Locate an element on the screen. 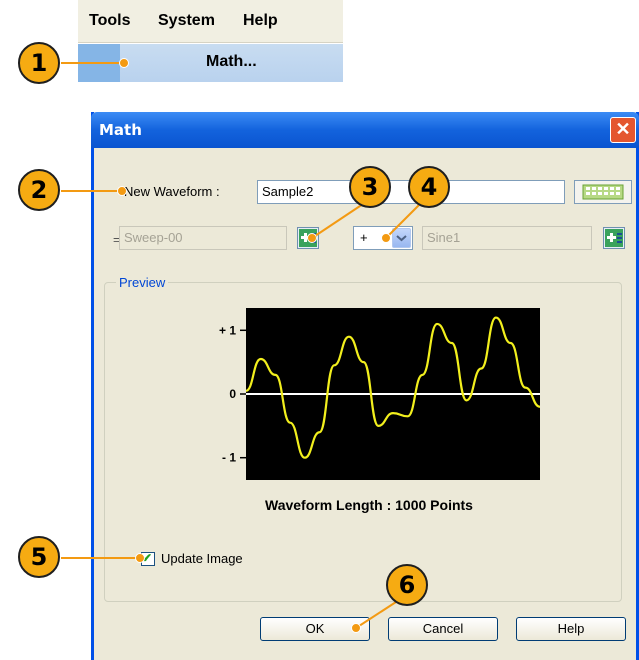 The width and height of the screenshot is (639, 660). leader-lines-diagonal is located at coordinates (365, 417).